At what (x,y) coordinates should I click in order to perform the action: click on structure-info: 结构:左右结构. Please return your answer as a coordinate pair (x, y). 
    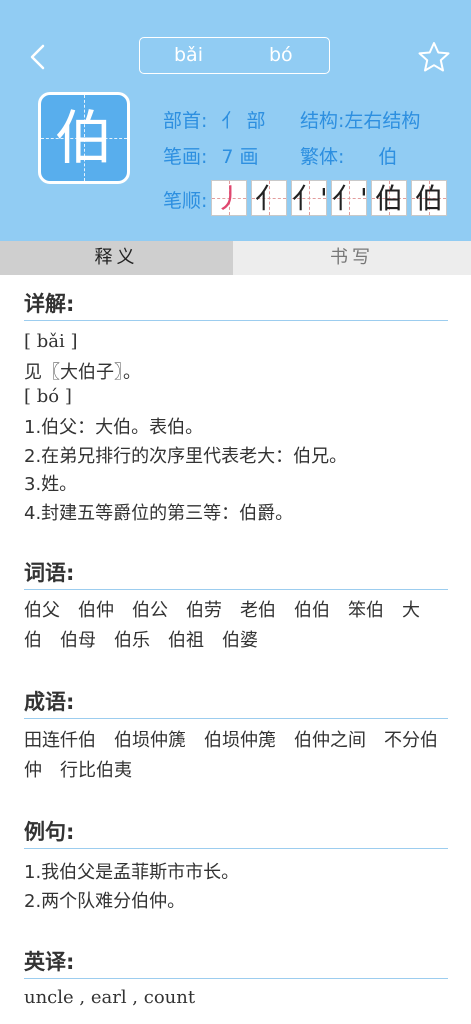
    Looking at the image, I should click on (360, 119).